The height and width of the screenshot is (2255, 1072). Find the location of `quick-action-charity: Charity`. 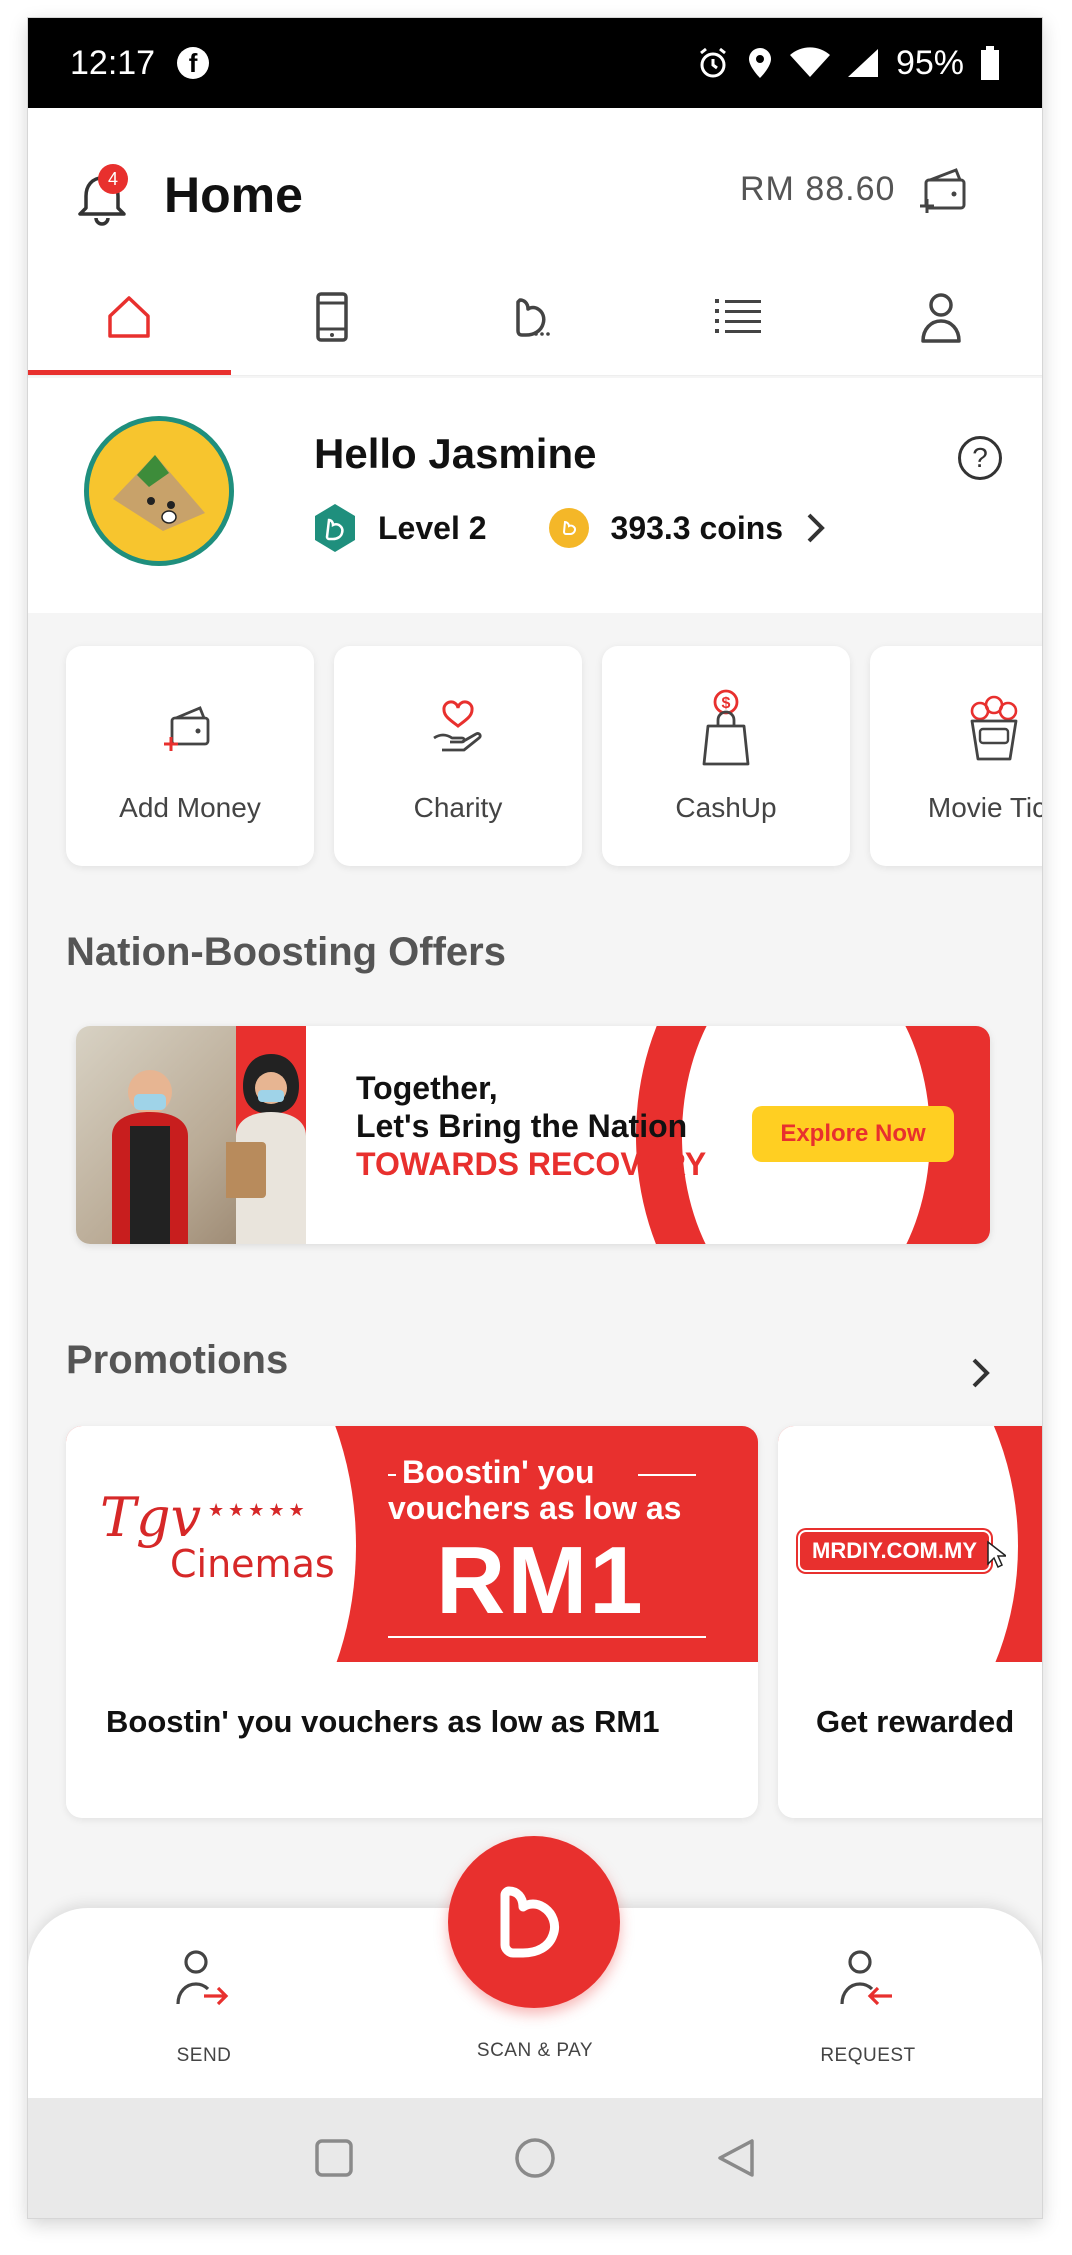

quick-action-charity: Charity is located at coordinates (458, 756).